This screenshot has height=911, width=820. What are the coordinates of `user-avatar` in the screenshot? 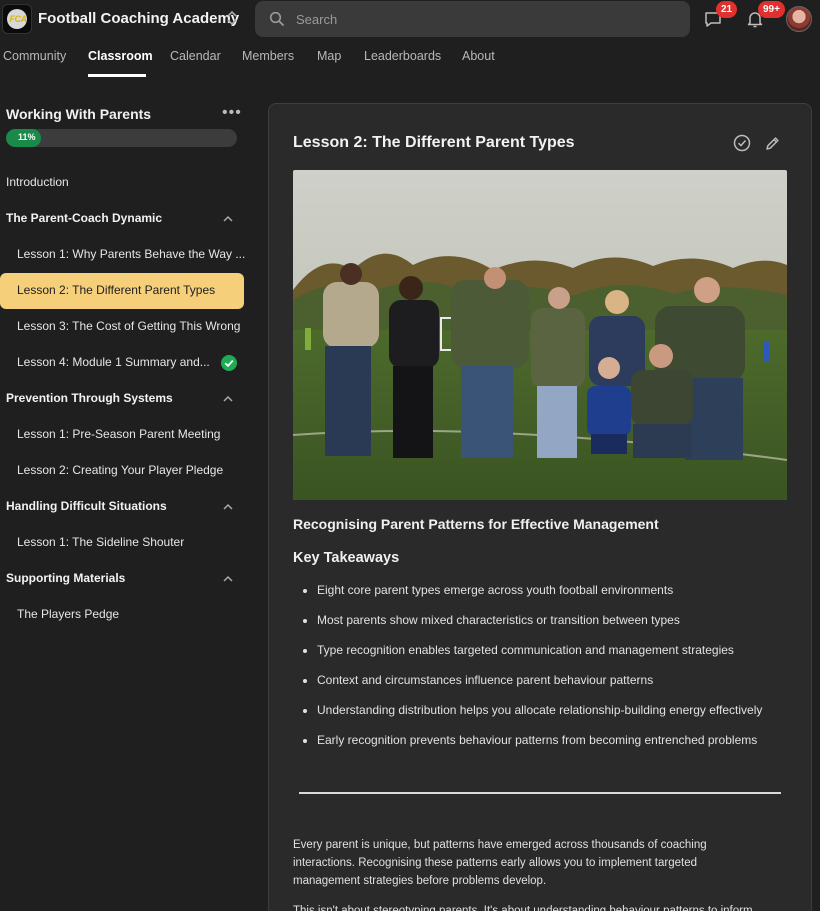 It's located at (799, 19).